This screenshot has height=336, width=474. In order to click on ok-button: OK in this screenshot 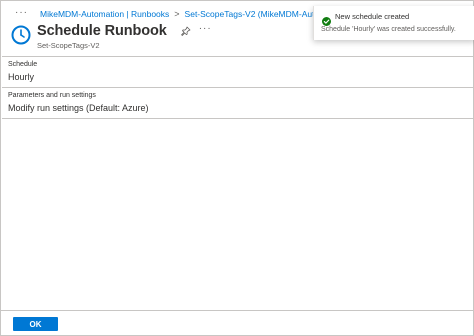, I will do `click(35, 324)`.